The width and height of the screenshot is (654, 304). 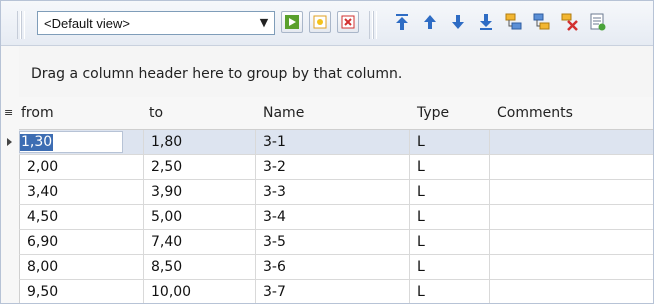 I want to click on move-down-icon, so click(x=458, y=22).